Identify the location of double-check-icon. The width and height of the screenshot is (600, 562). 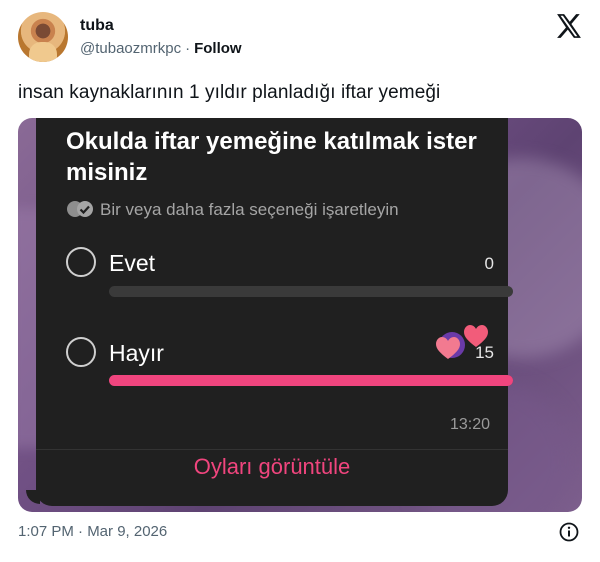
(80, 209).